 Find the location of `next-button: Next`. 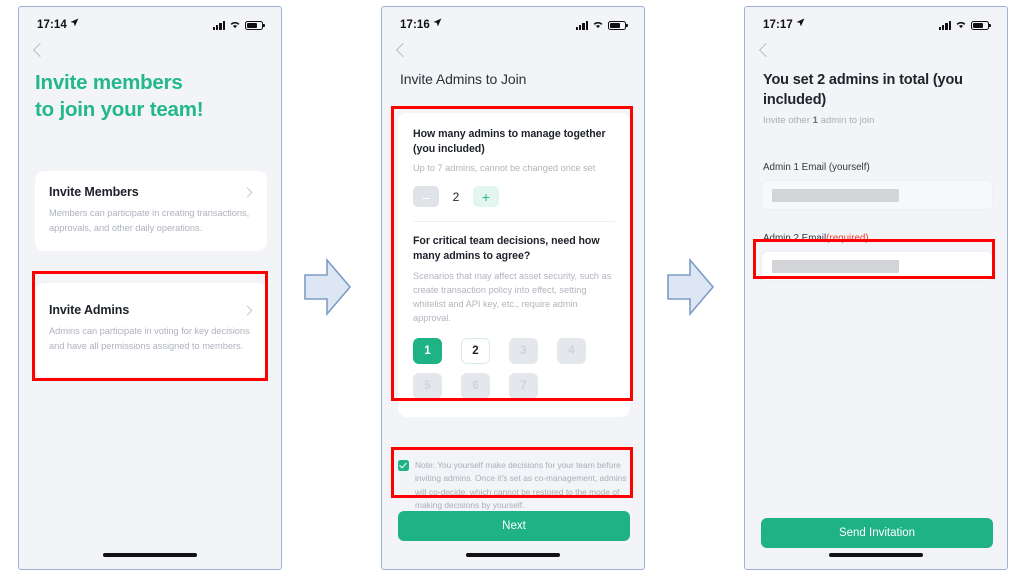

next-button: Next is located at coordinates (514, 526).